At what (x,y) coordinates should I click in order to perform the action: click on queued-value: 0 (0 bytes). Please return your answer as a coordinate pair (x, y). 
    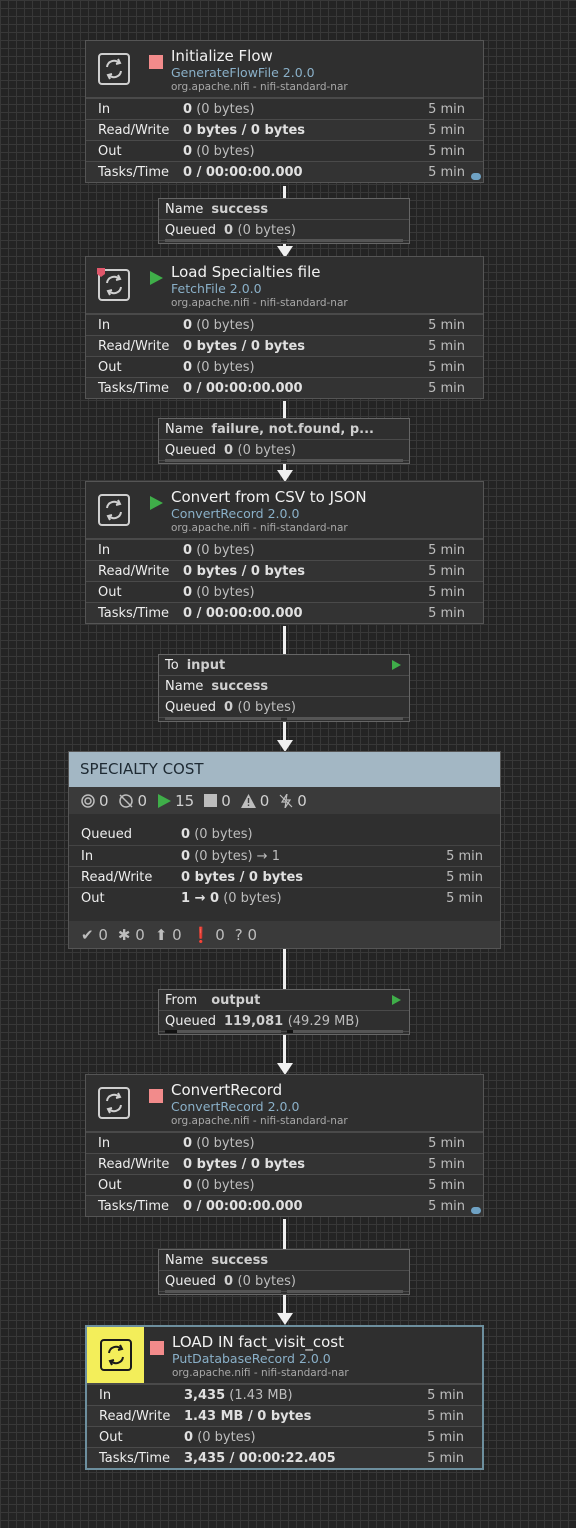
    Looking at the image, I should click on (260, 1281).